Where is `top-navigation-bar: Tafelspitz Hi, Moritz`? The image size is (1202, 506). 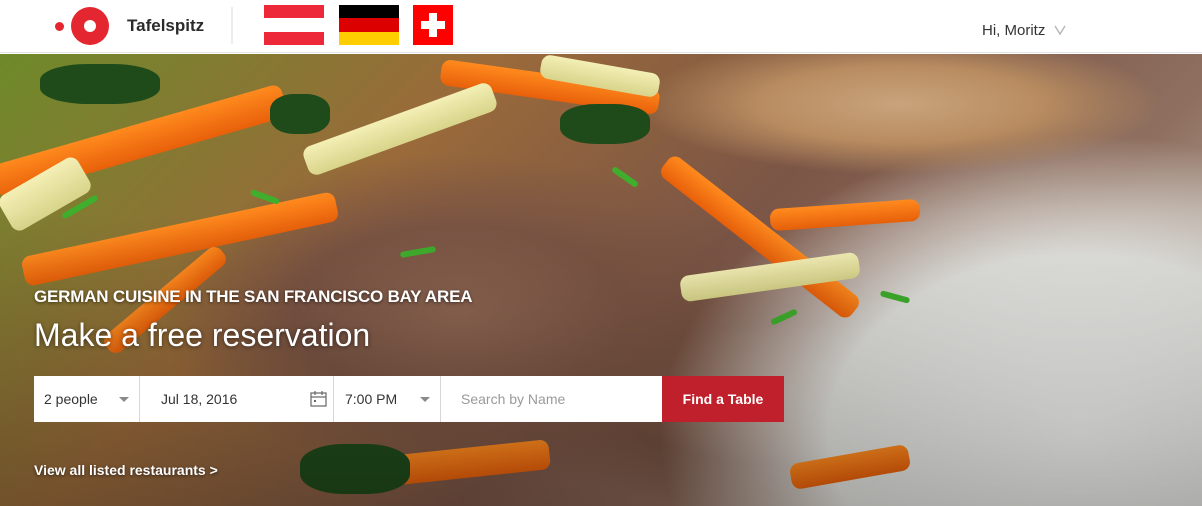 top-navigation-bar: Tafelspitz Hi, Moritz is located at coordinates (601, 26).